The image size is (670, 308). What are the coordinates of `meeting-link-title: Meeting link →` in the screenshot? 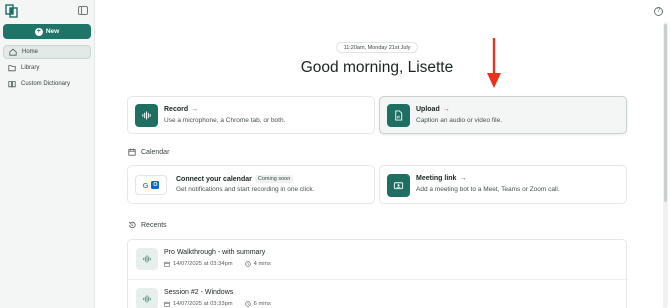 It's located at (441, 178).